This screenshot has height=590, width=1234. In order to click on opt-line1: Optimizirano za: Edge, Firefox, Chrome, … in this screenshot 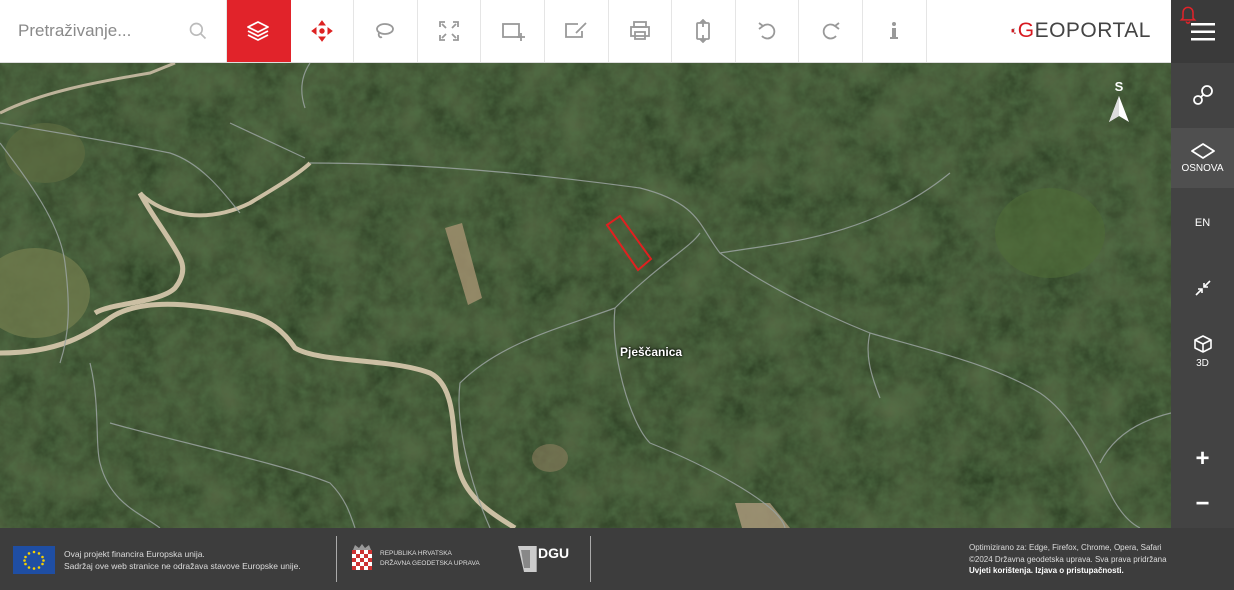, I will do `click(1065, 547)`.